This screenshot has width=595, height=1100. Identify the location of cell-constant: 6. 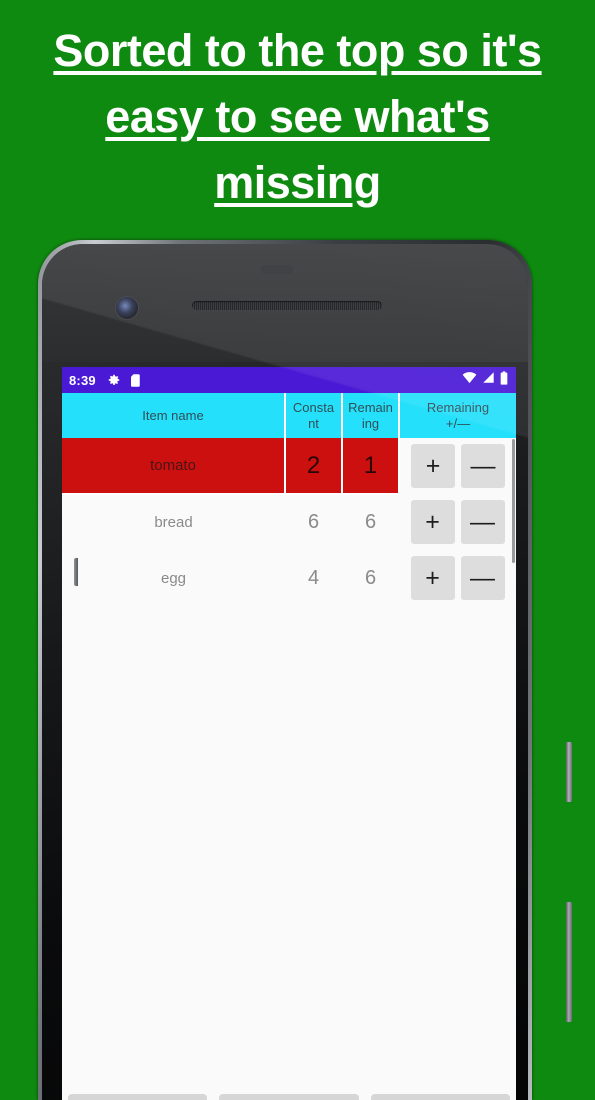
(313, 522).